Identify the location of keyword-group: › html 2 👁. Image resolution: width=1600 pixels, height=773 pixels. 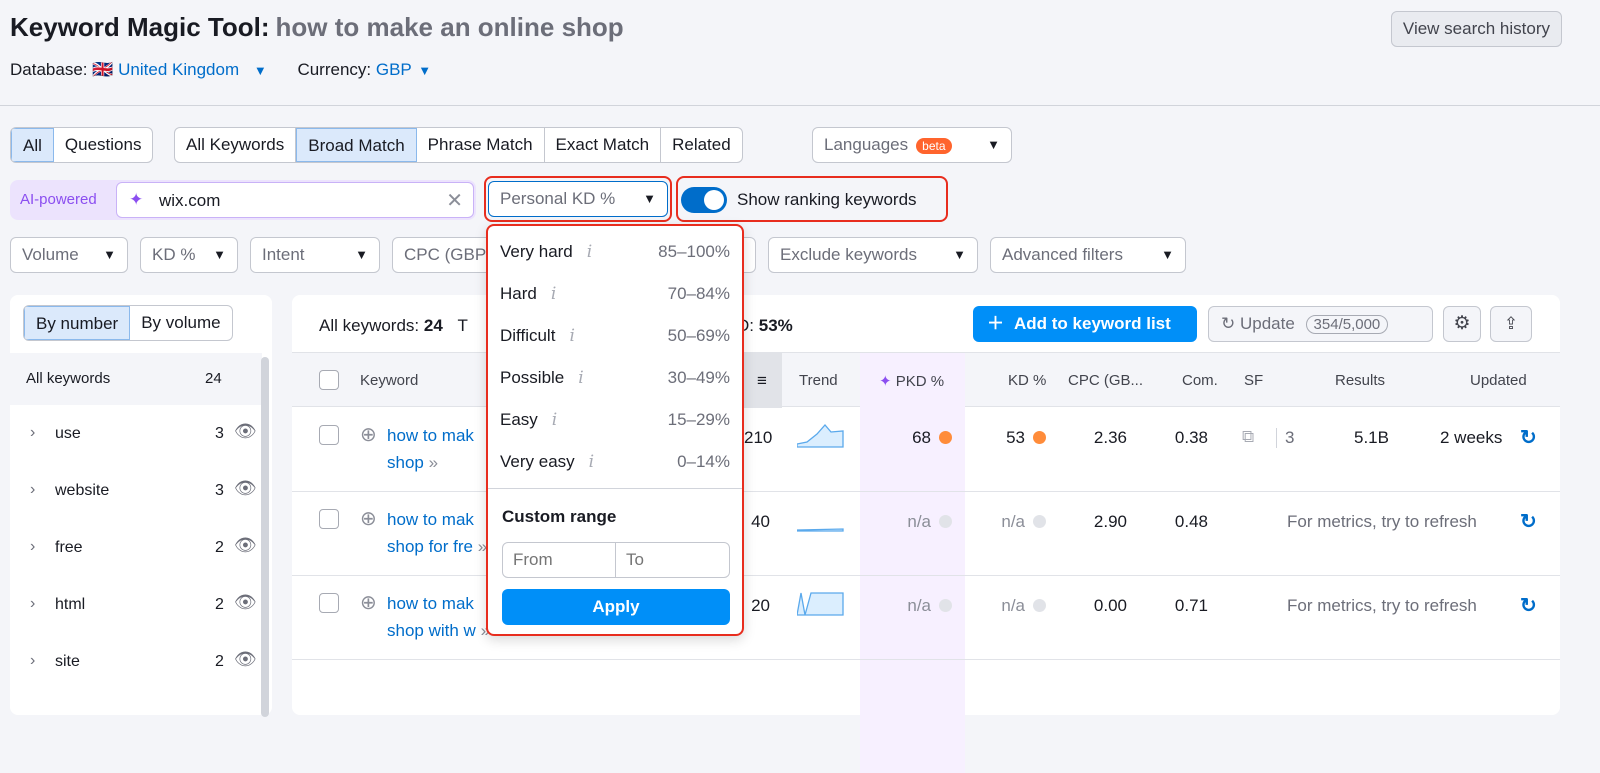
(136, 604).